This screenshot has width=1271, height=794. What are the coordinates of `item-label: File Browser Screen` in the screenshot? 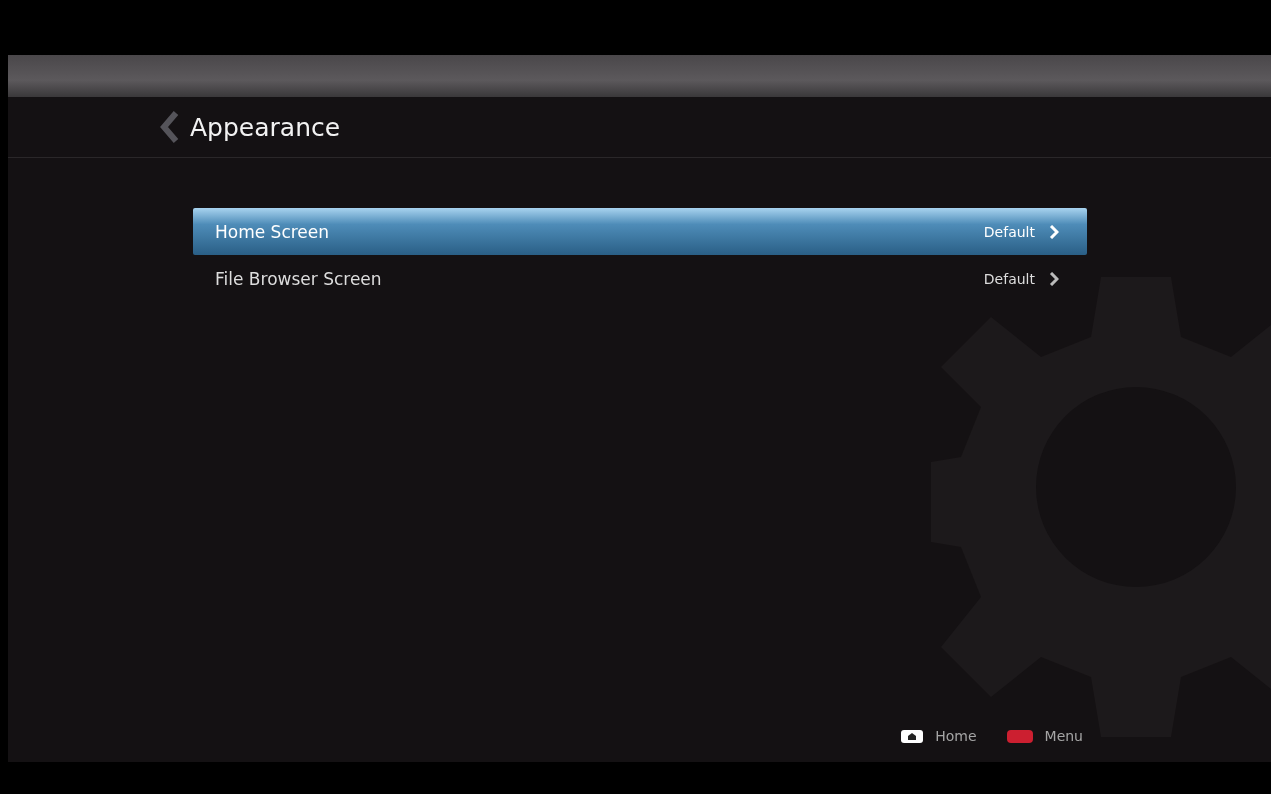 It's located at (299, 278).